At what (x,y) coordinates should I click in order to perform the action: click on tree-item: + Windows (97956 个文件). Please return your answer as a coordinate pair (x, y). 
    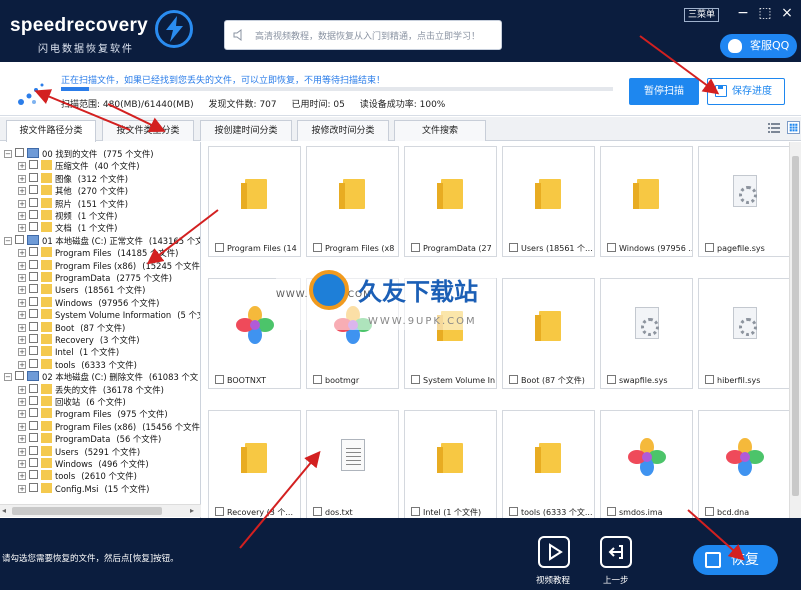
    Looking at the image, I should click on (88, 302).